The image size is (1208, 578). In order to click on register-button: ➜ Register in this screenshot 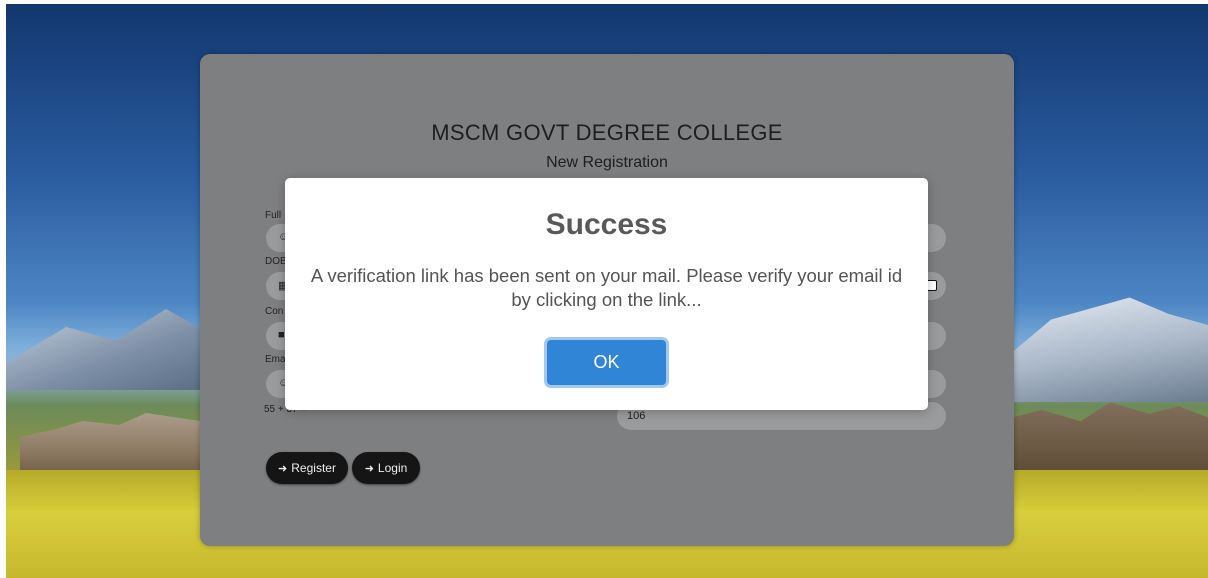, I will do `click(307, 468)`.